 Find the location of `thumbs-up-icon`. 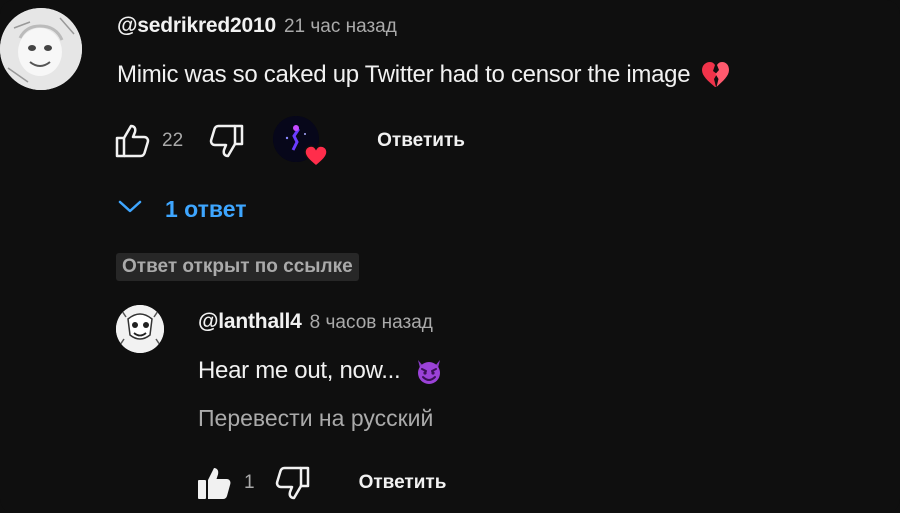

thumbs-up-icon is located at coordinates (132, 141).